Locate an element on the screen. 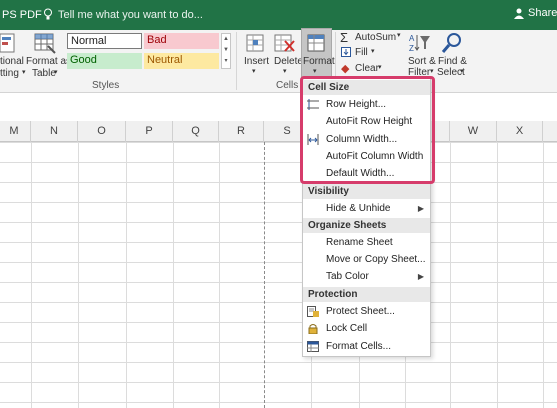 The height and width of the screenshot is (408, 557). format-as-table-icon is located at coordinates (45, 43).